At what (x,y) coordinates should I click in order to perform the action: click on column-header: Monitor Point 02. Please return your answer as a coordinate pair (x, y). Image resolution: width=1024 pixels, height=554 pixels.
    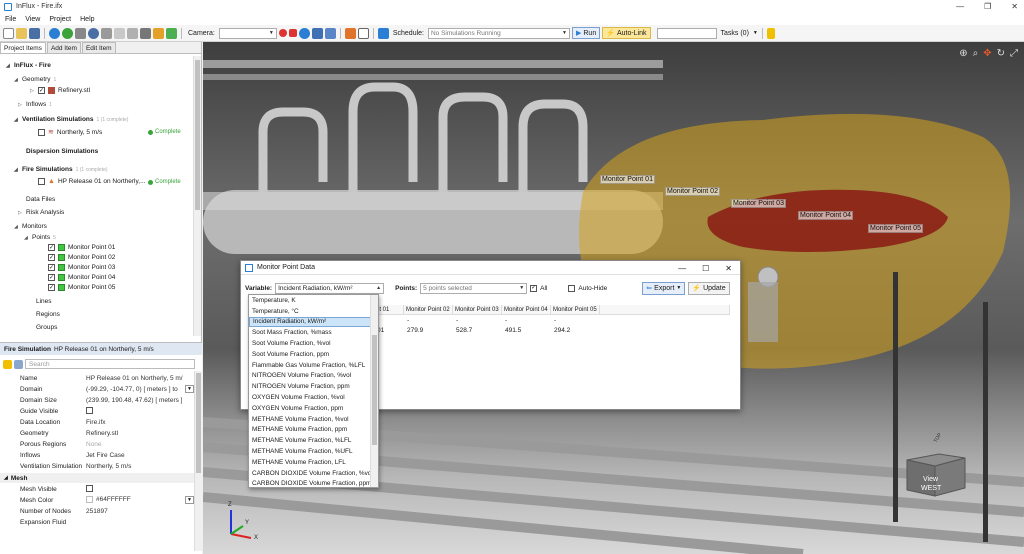
    Looking at the image, I should click on (428, 310).